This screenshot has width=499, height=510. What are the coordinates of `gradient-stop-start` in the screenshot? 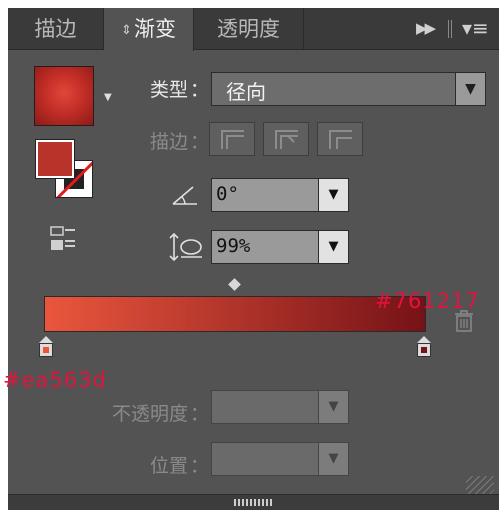 It's located at (46, 347).